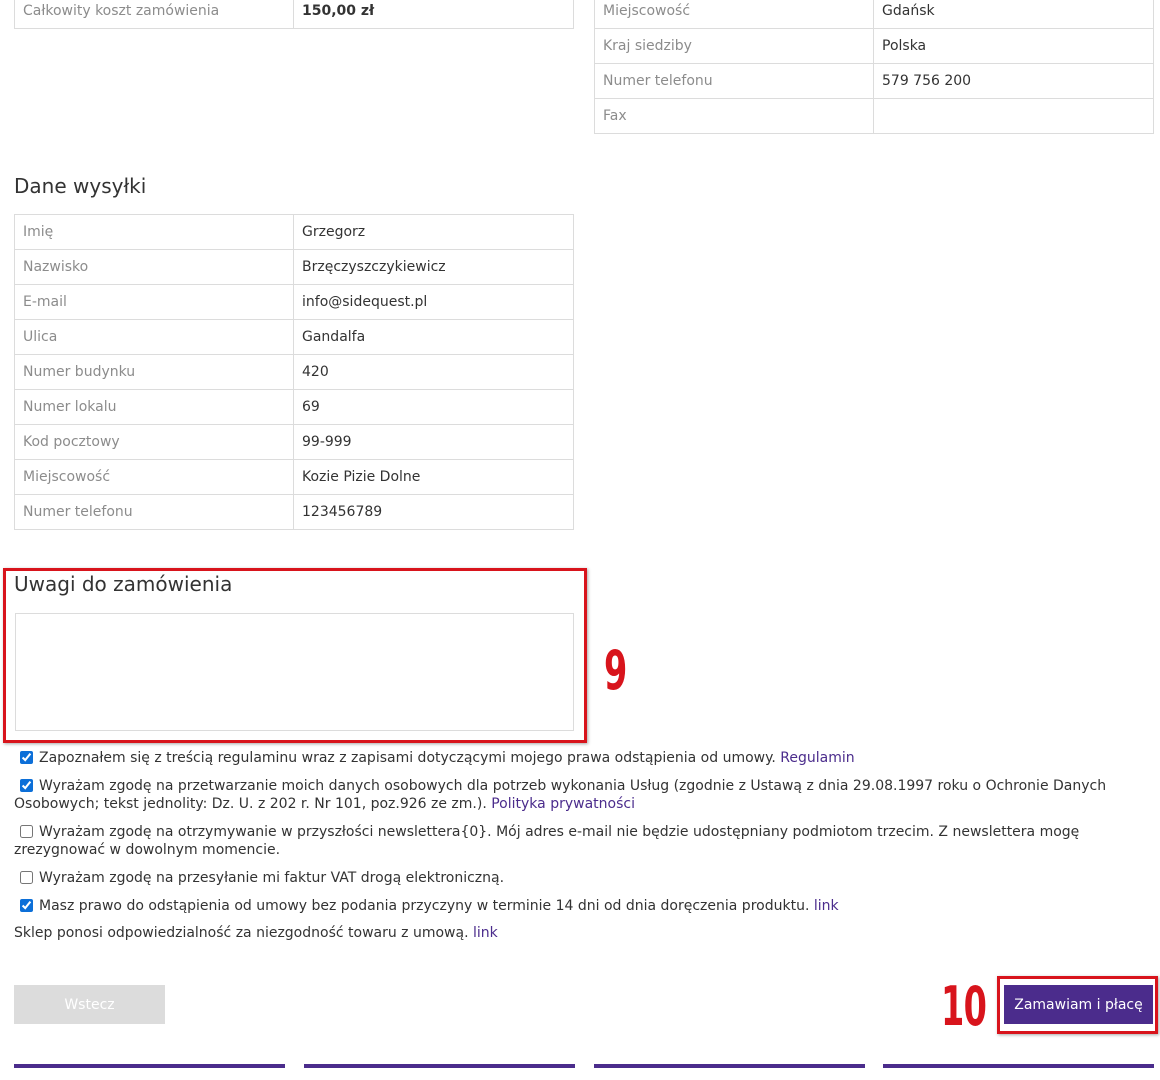  What do you see at coordinates (1013, 116) in the screenshot?
I see `company-fax-value` at bounding box center [1013, 116].